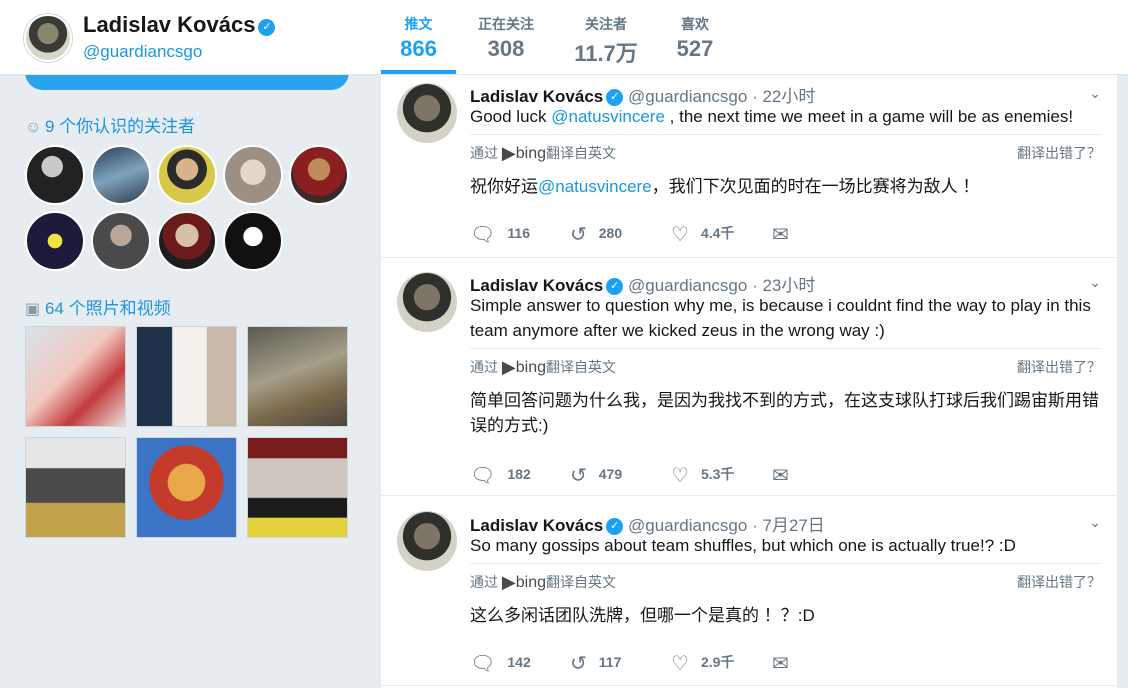 This screenshot has width=1128, height=688. I want to click on stat-likes: 喜欢 527, so click(695, 38).